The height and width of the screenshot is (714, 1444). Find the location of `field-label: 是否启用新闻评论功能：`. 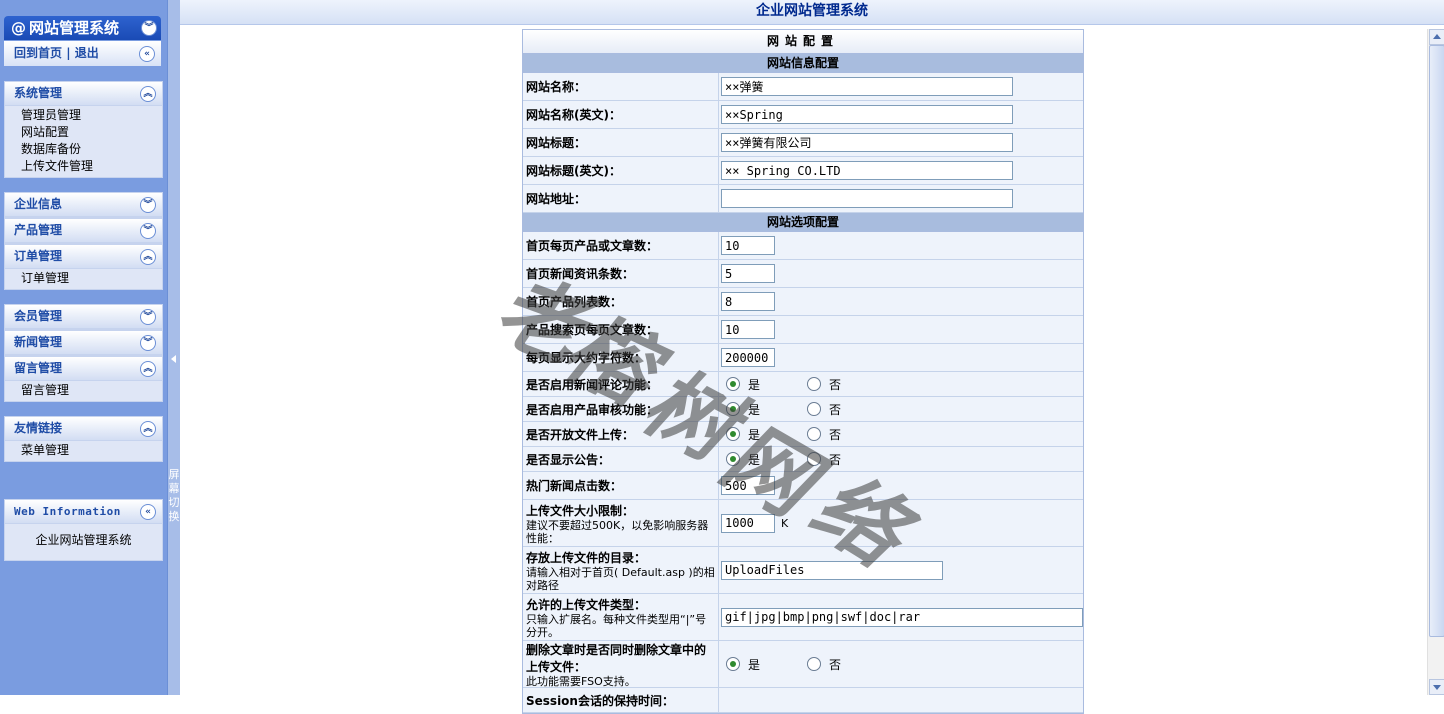

field-label: 是否启用新闻评论功能： is located at coordinates (592, 384).